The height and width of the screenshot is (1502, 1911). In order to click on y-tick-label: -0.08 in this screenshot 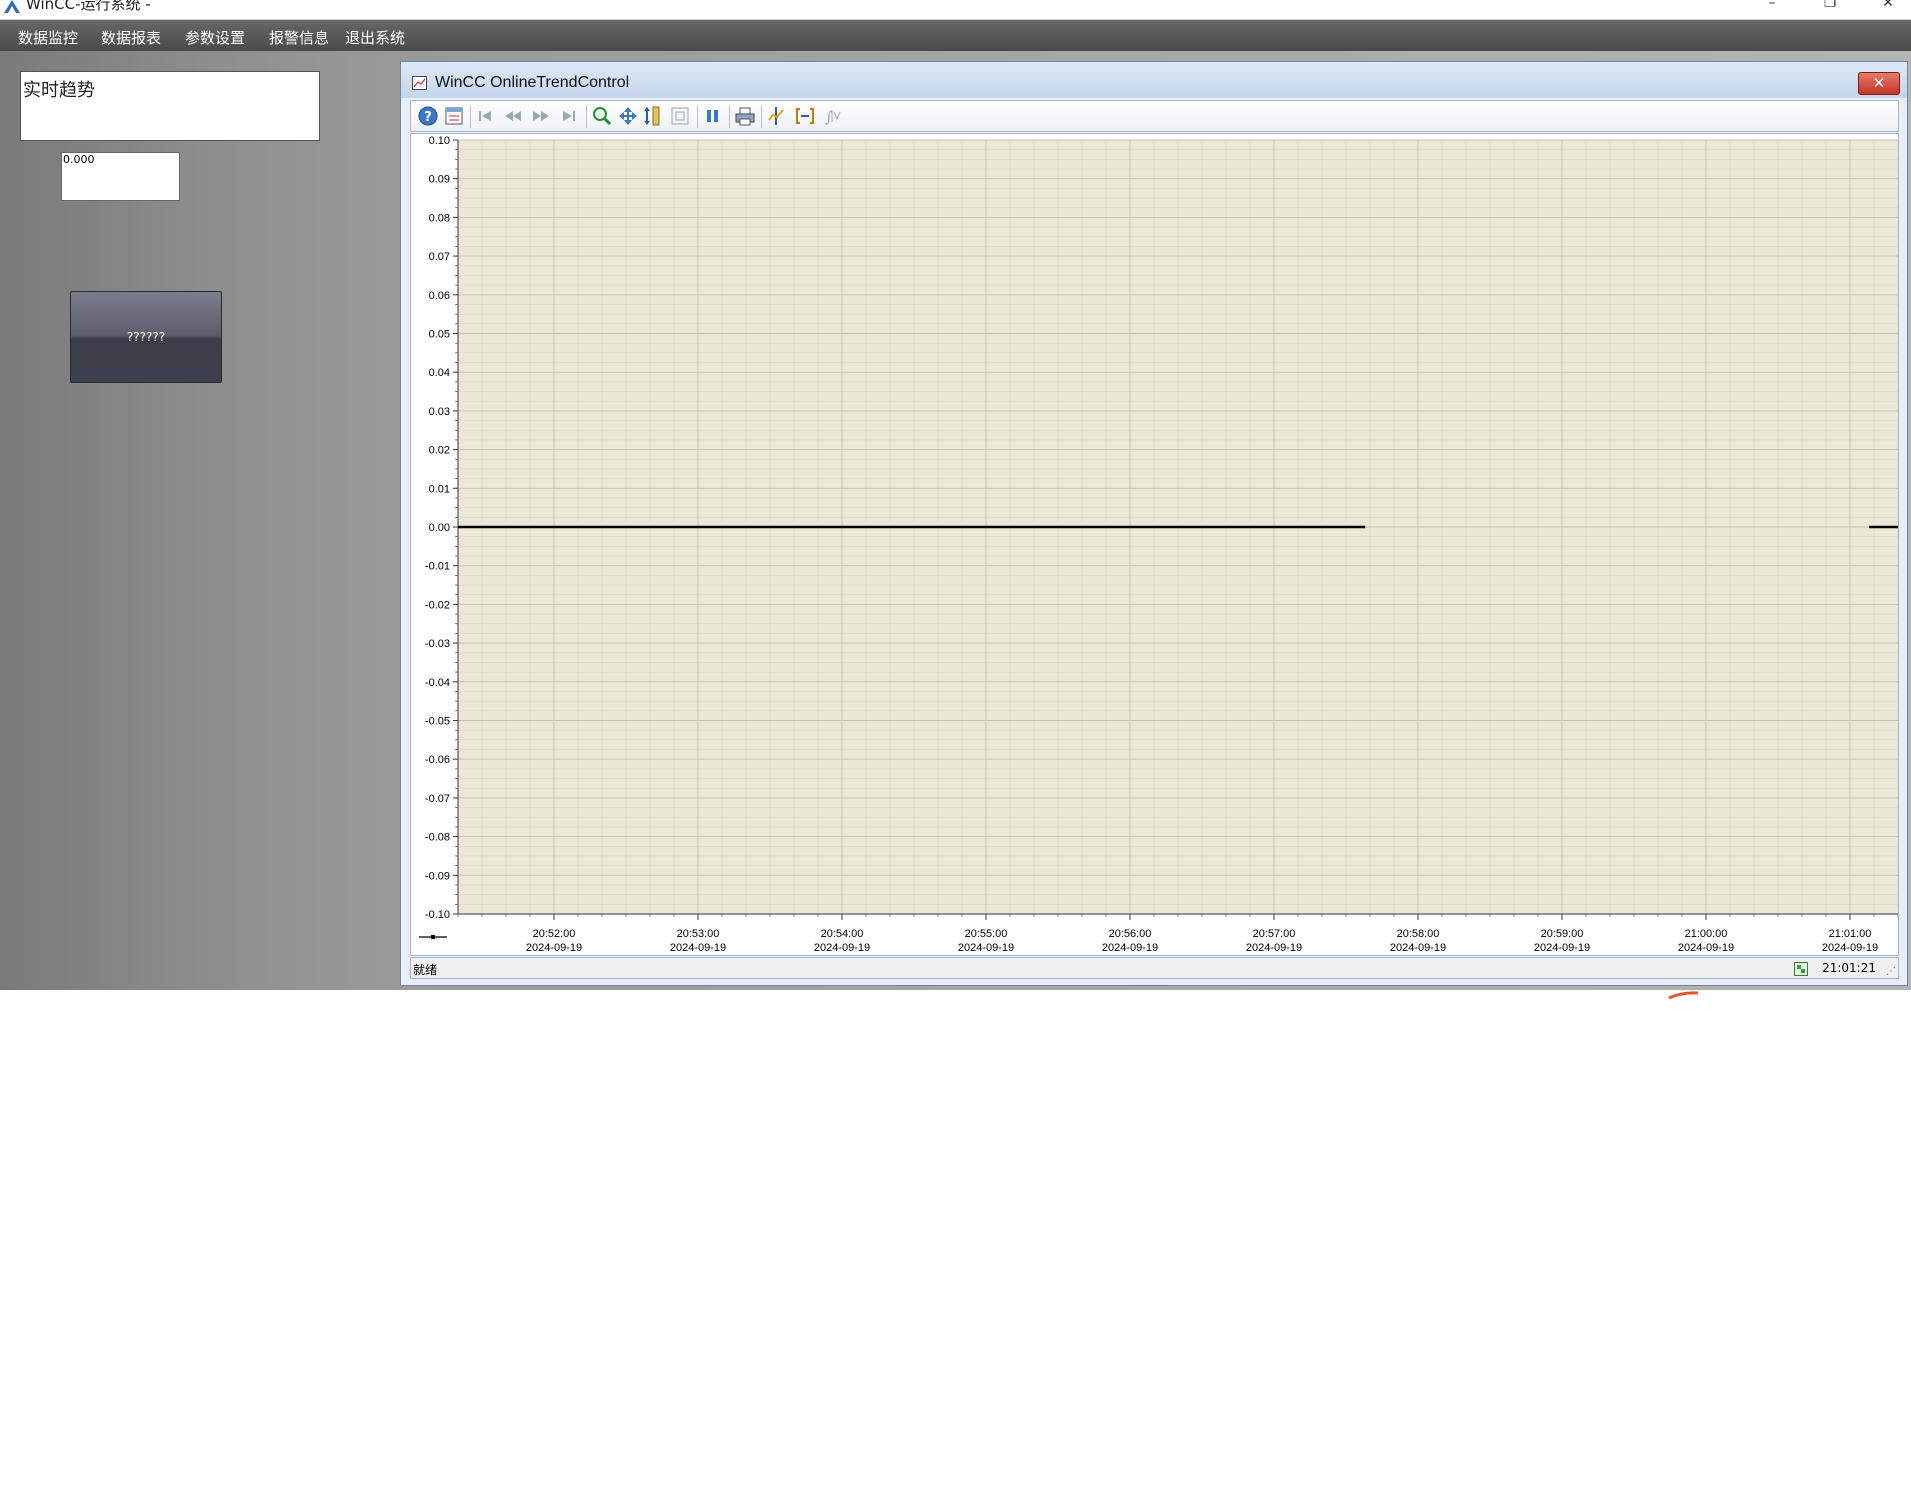, I will do `click(437, 838)`.